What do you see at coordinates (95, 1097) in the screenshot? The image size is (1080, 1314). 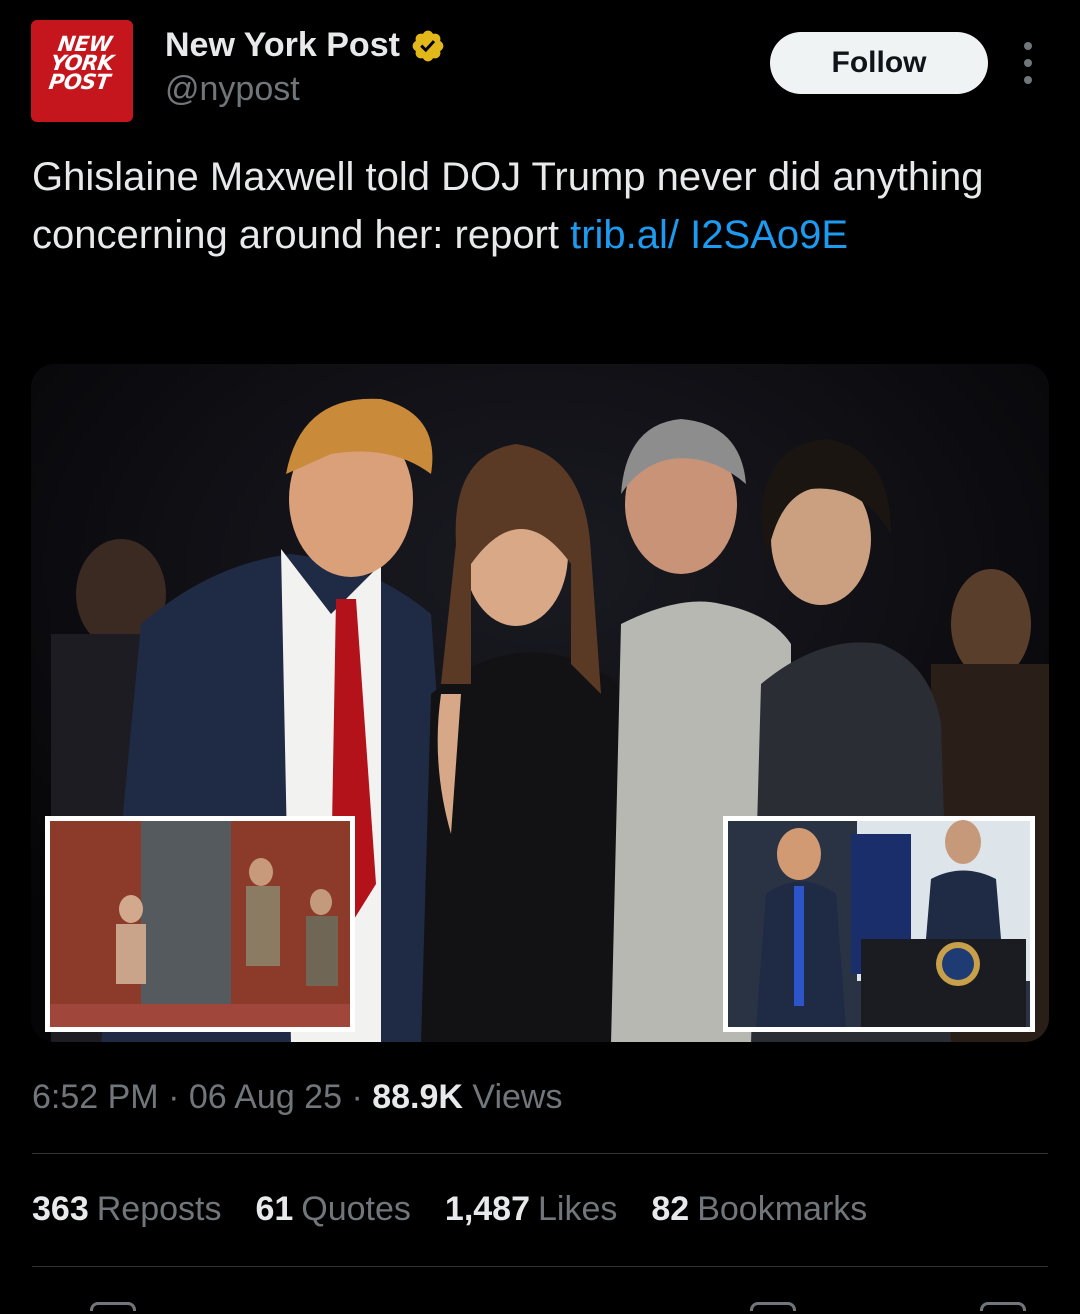 I see `tweet-time: 6:52 PM` at bounding box center [95, 1097].